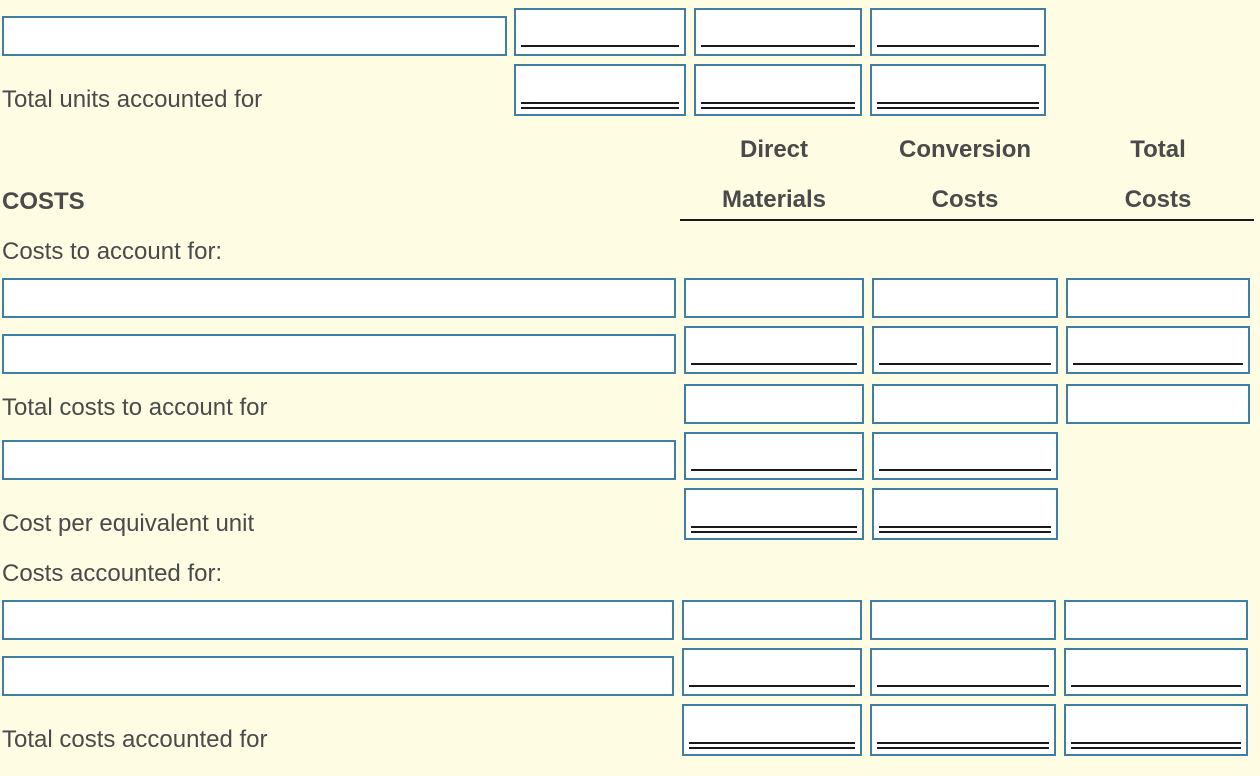  Describe the element at coordinates (963, 620) in the screenshot. I see `accounted-row1-conversion-input` at that location.